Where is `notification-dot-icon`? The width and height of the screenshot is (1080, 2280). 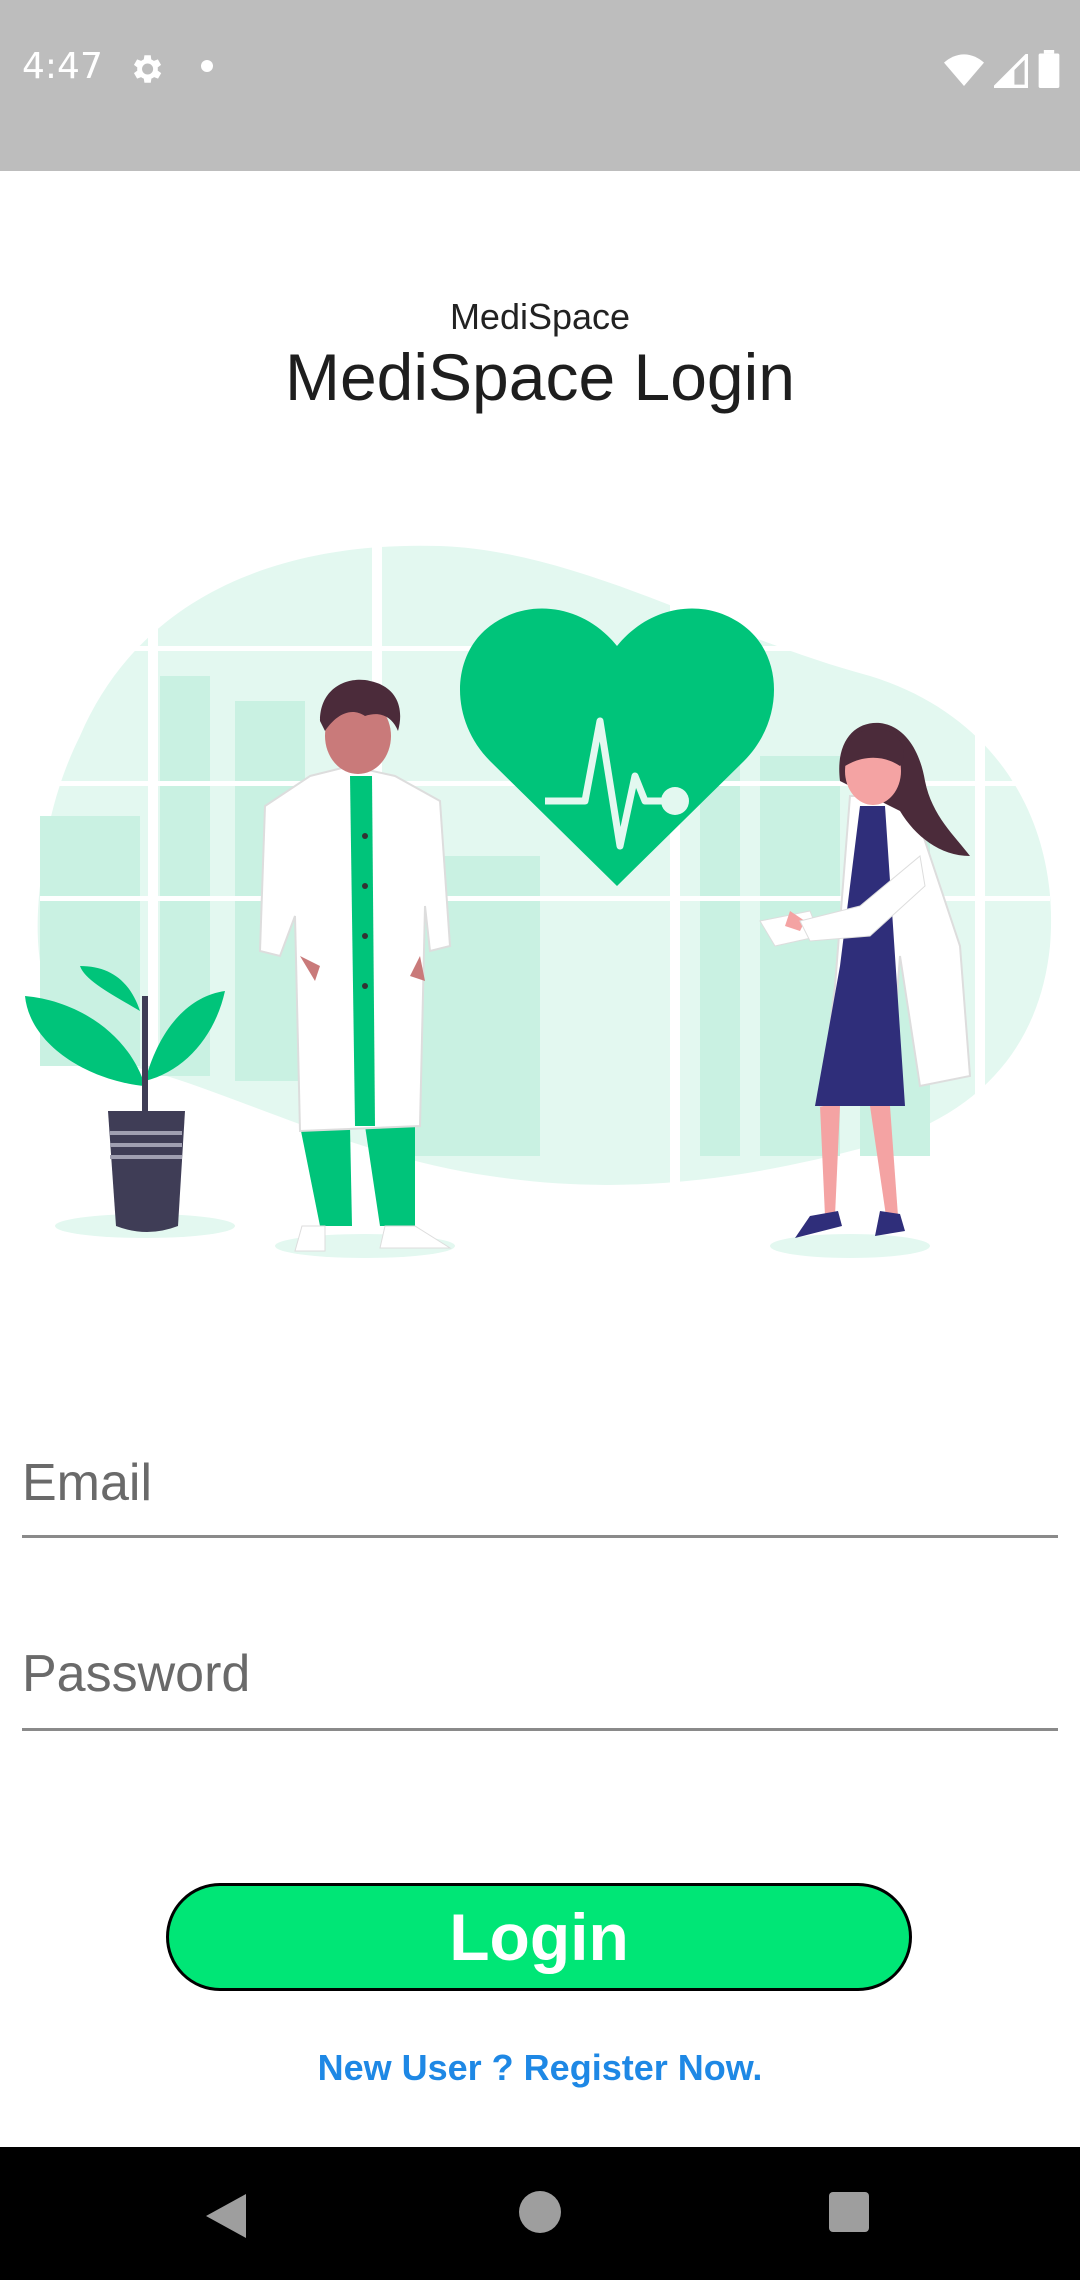 notification-dot-icon is located at coordinates (207, 66).